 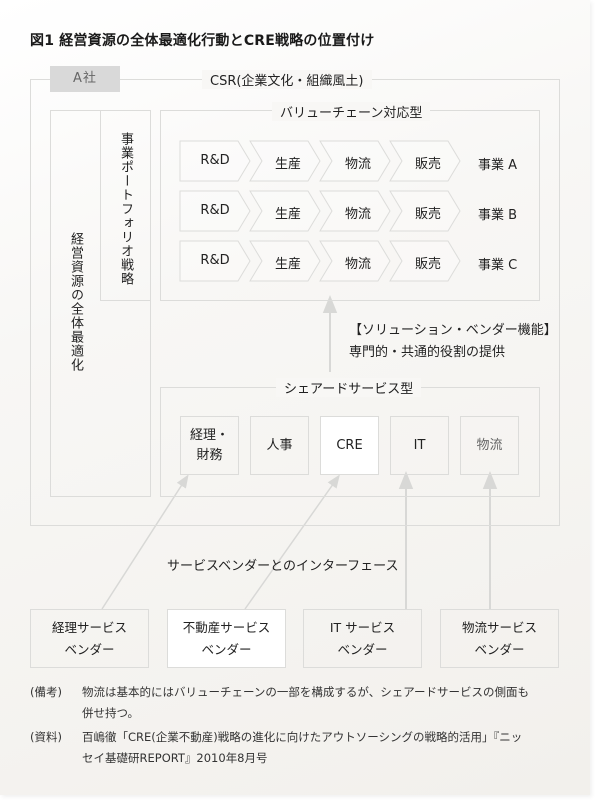 What do you see at coordinates (46, 737) in the screenshot?
I see `note-source-key: (資料)` at bounding box center [46, 737].